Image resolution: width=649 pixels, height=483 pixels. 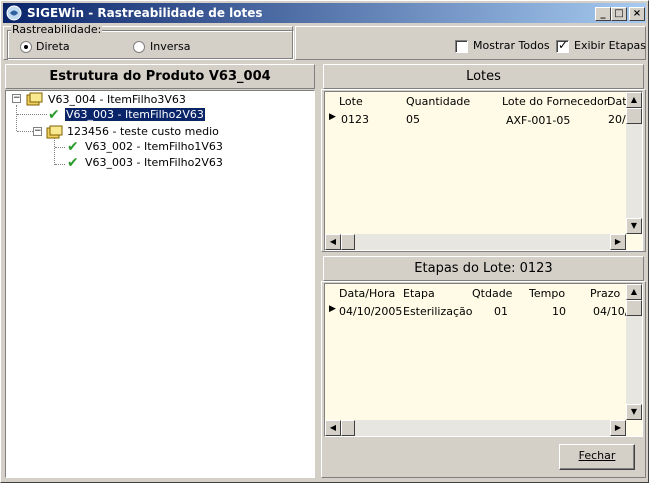 What do you see at coordinates (324, 13) in the screenshot?
I see `title-bar: SIGEWin - Rastreabilidade de lotes _ □ ×` at bounding box center [324, 13].